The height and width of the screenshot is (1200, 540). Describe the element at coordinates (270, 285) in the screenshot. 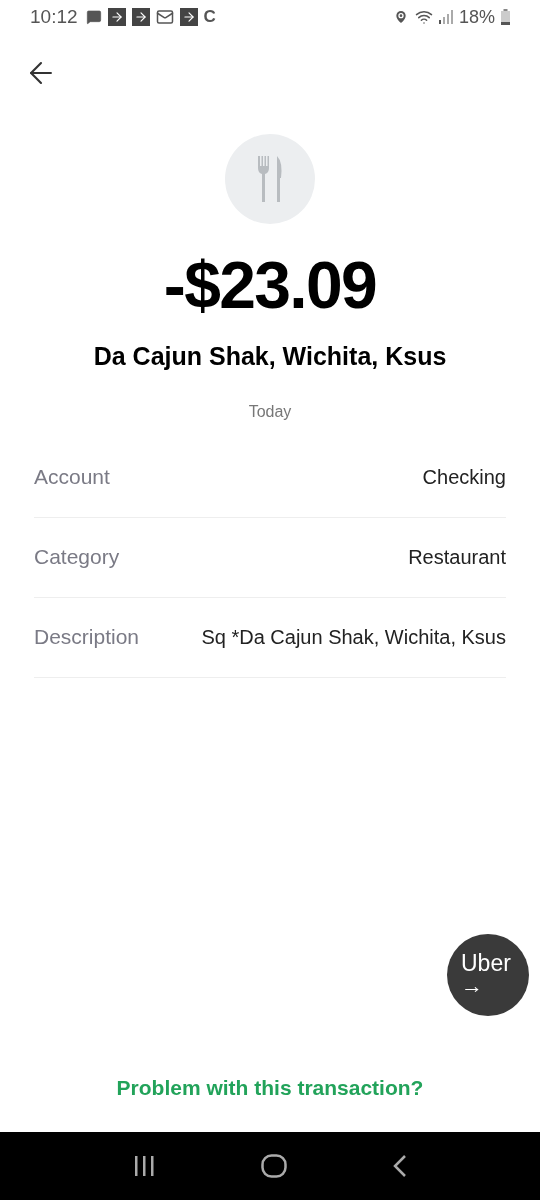

I see `transaction-amount: -$23.09` at that location.